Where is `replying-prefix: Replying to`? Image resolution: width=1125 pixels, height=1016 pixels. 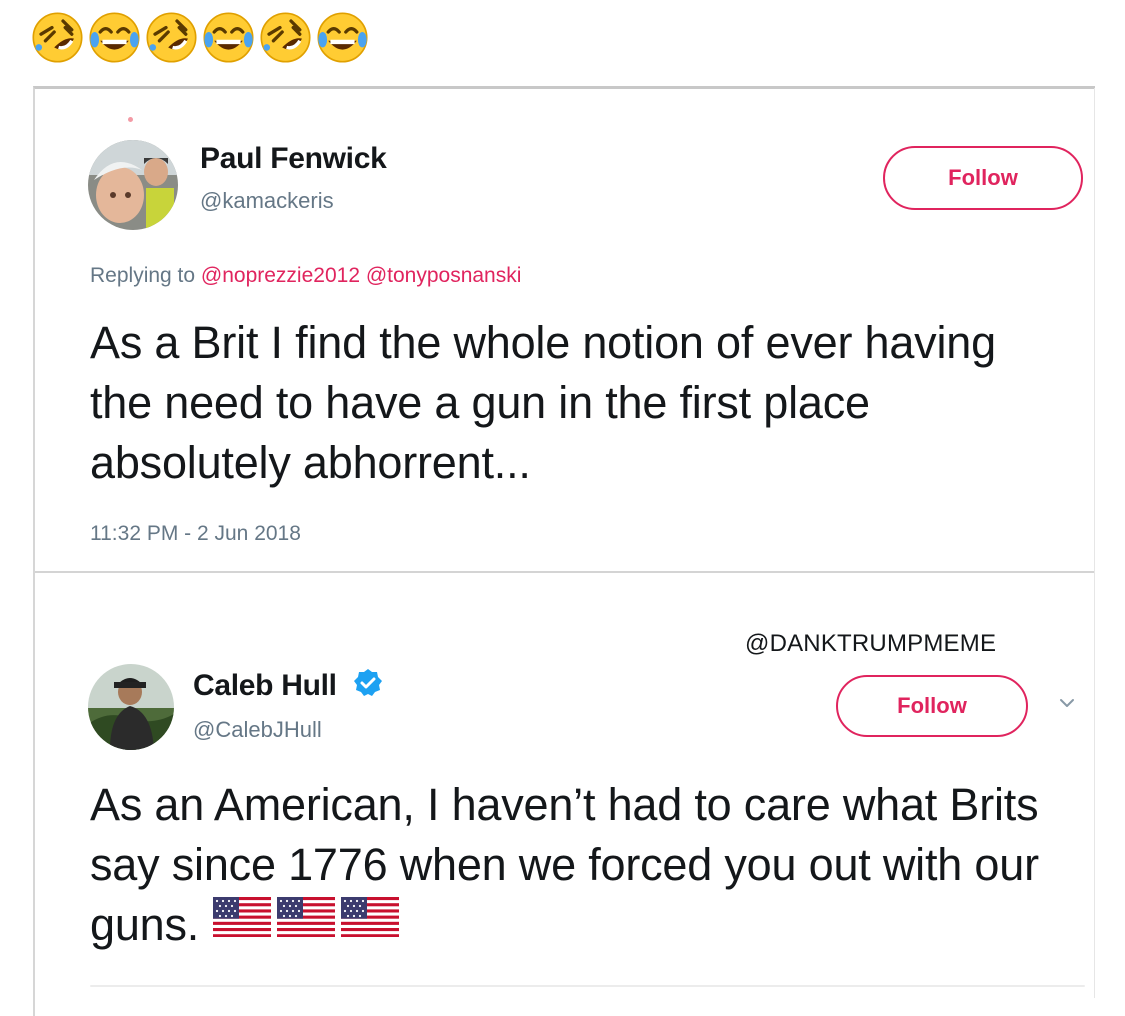
replying-prefix: Replying to is located at coordinates (143, 275).